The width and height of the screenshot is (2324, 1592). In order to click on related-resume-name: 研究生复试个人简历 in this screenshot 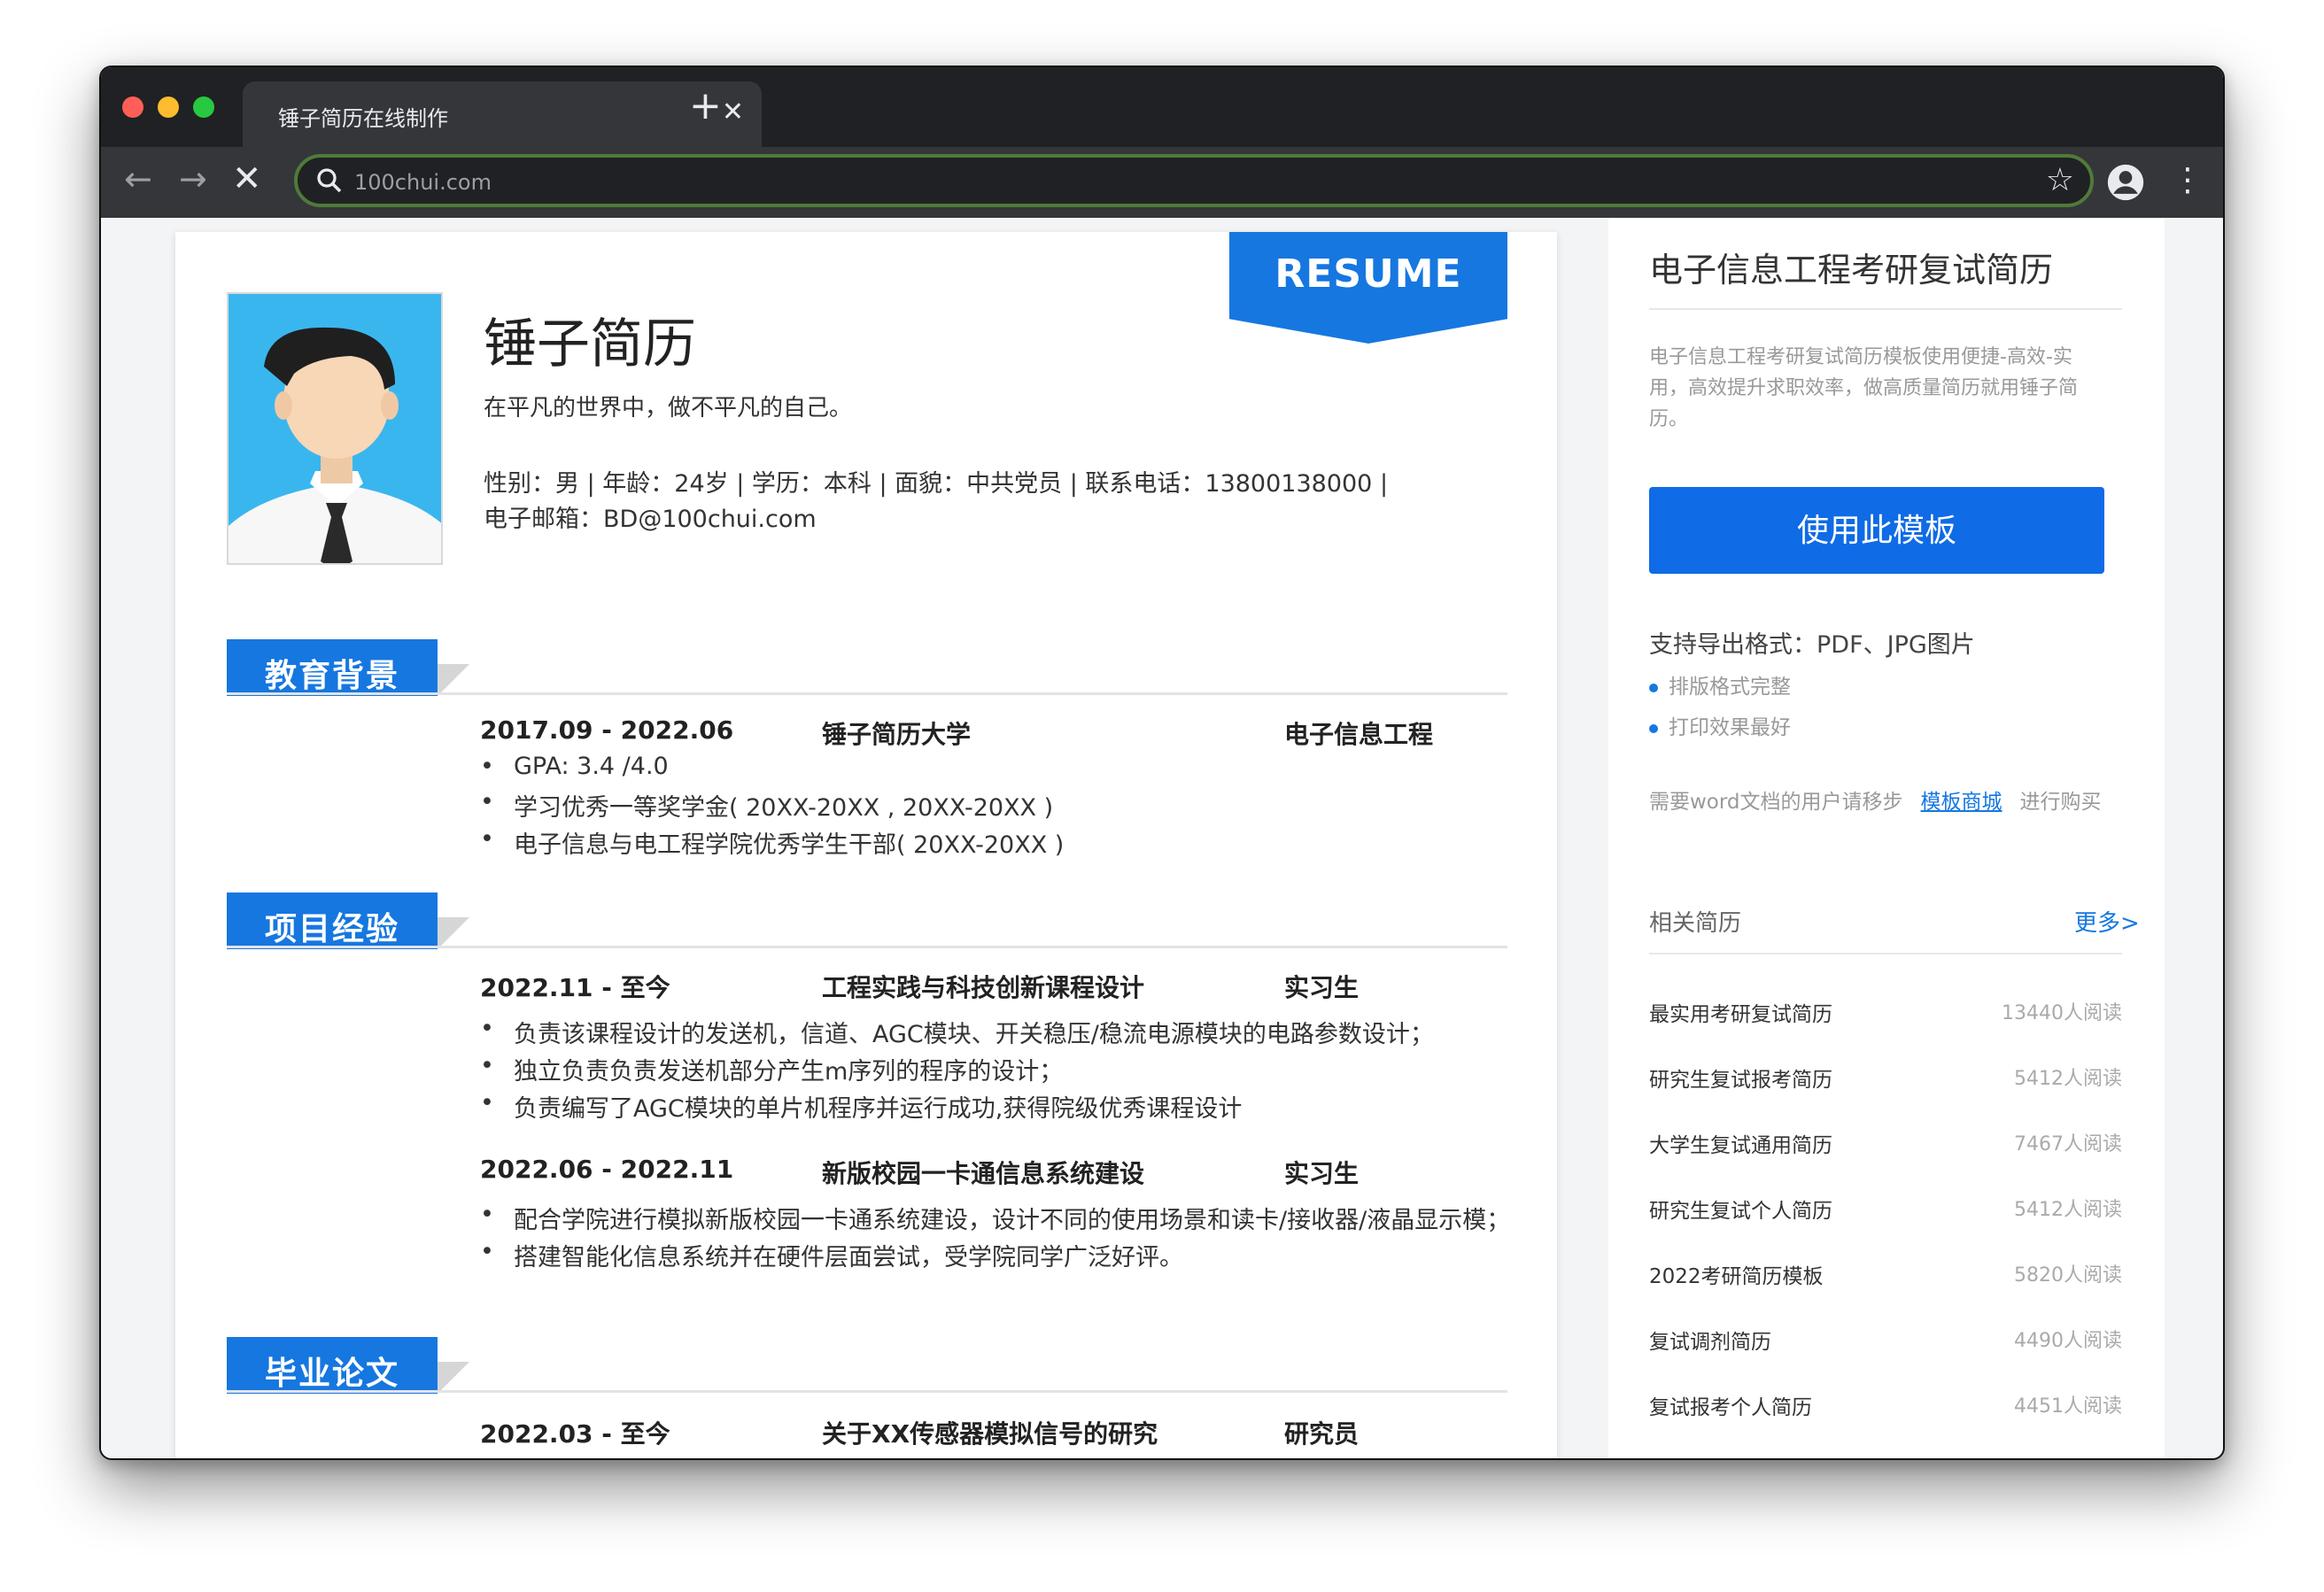, I will do `click(1740, 1209)`.